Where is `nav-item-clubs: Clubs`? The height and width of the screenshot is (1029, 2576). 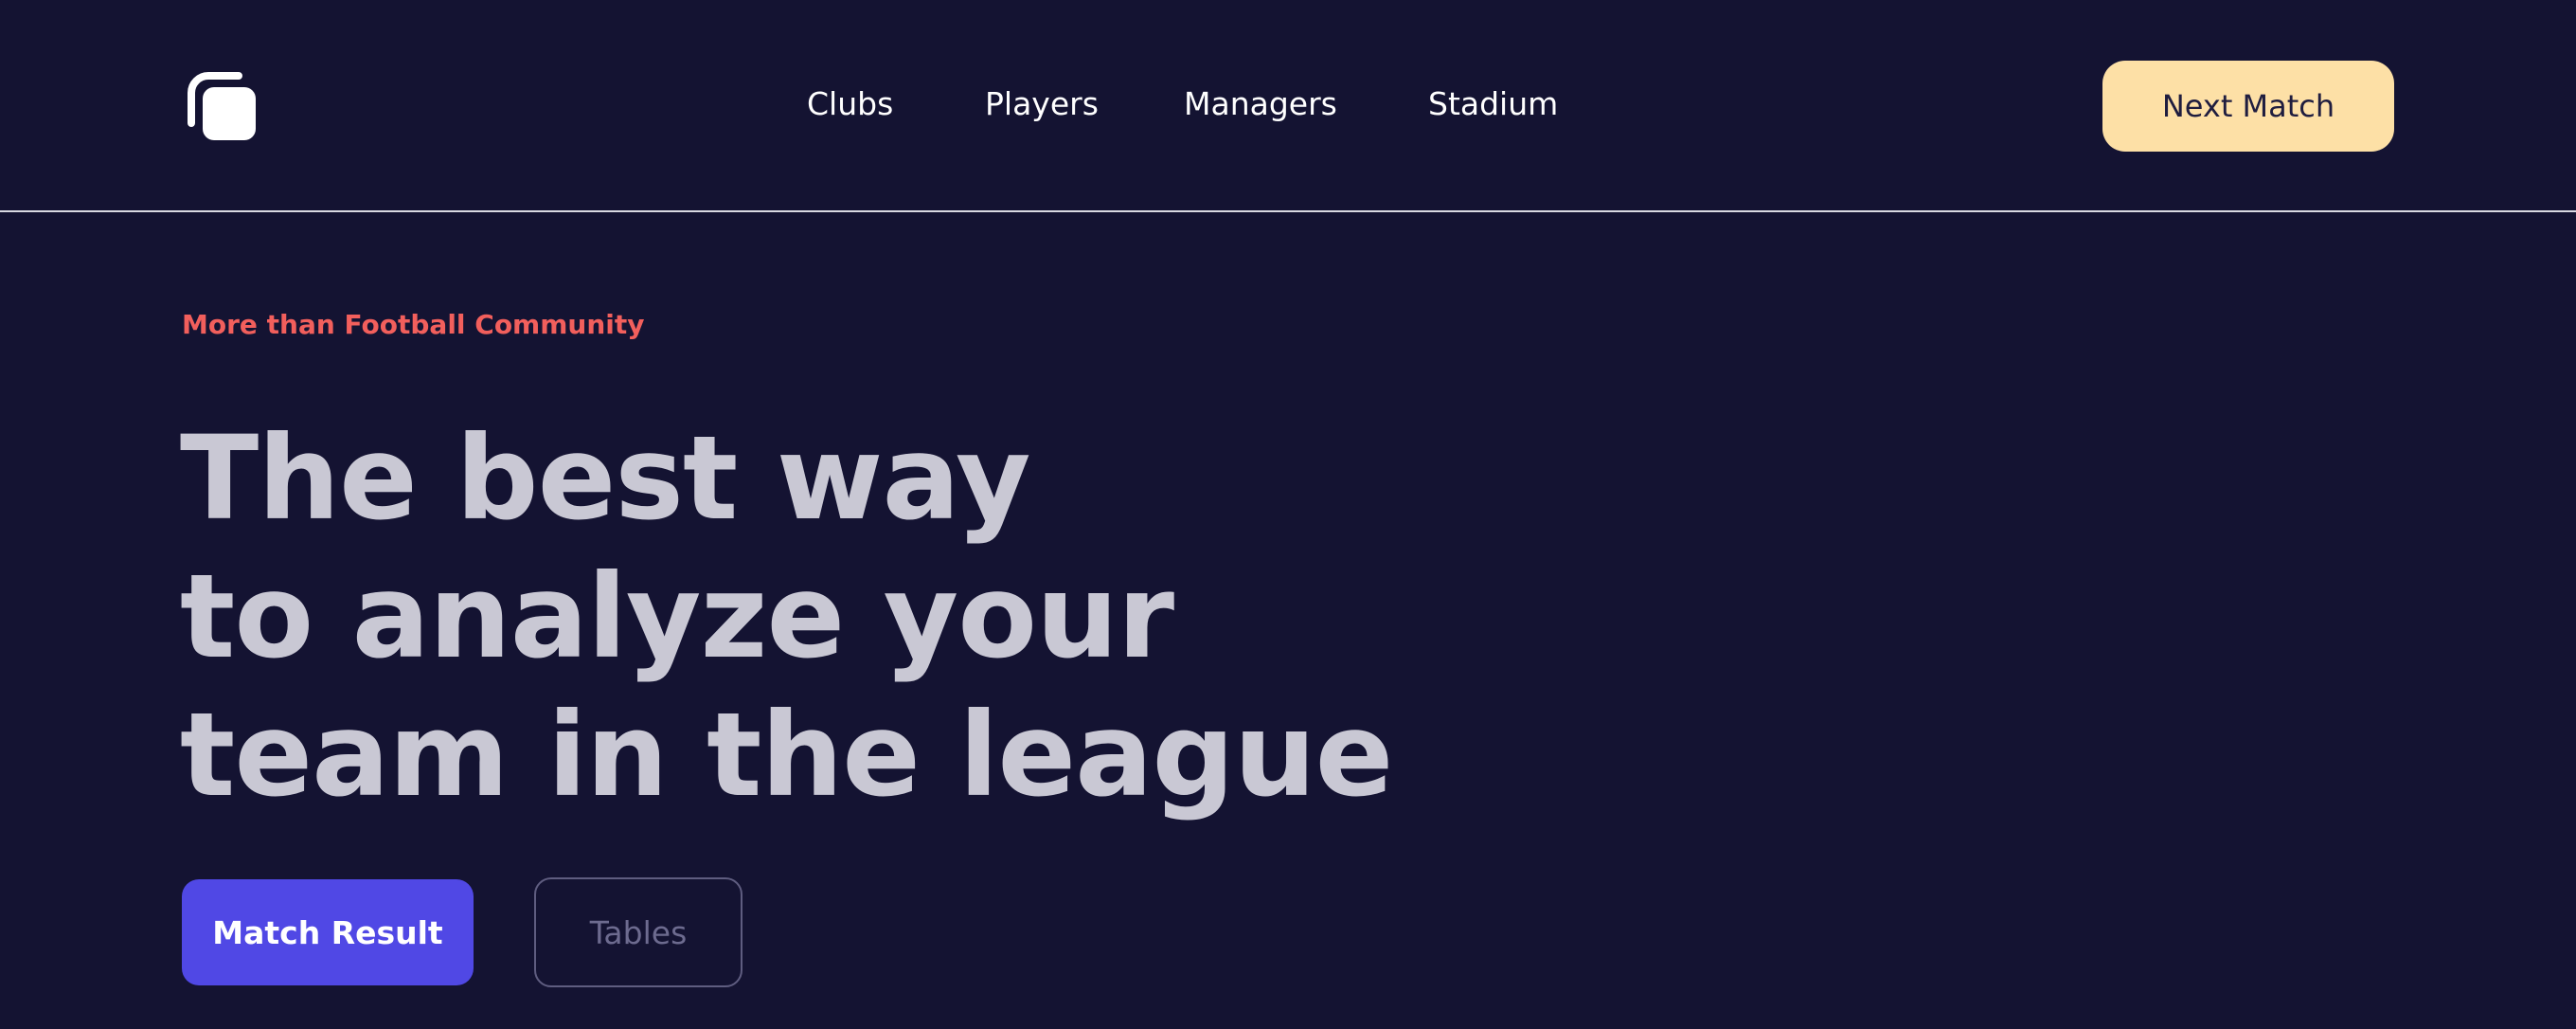
nav-item-clubs: Clubs is located at coordinates (850, 104).